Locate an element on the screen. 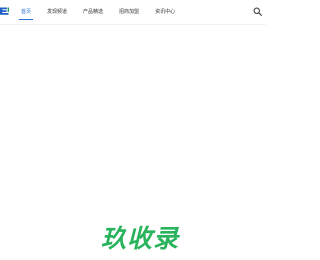 This screenshot has width=320, height=260. top-navigation-bar: 首页 发现频道 产品精选 招商加盟 资讯中心 is located at coordinates (133, 12).